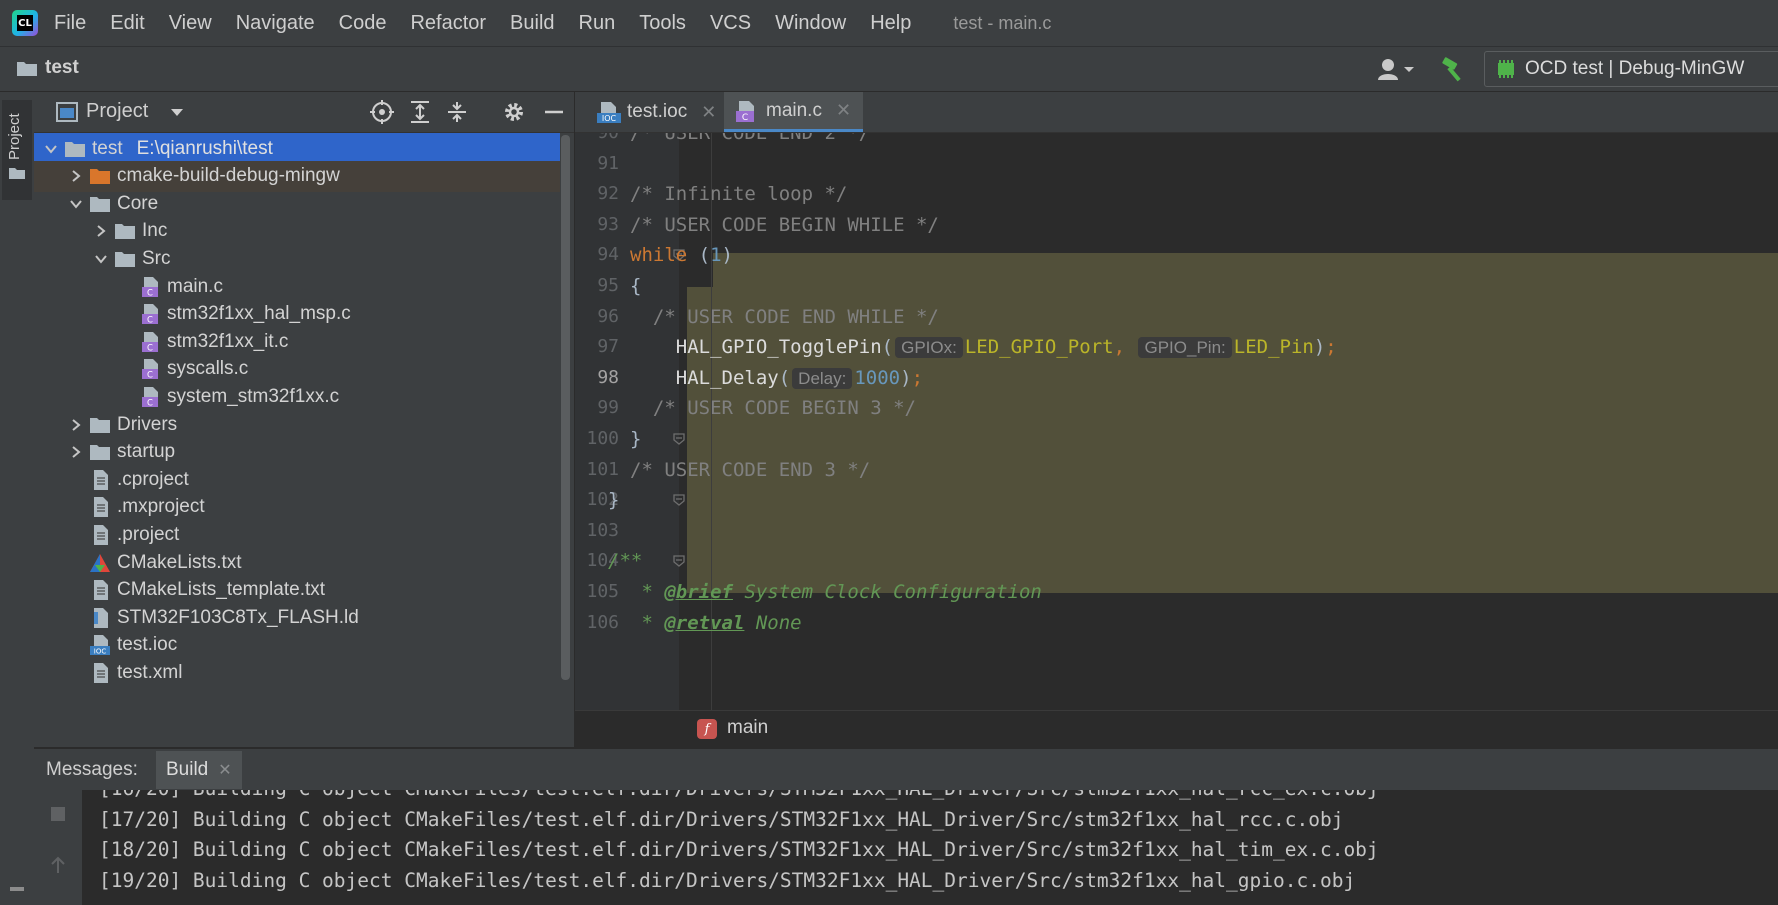  I want to click on tree-item: Csyscalls.c, so click(297, 369).